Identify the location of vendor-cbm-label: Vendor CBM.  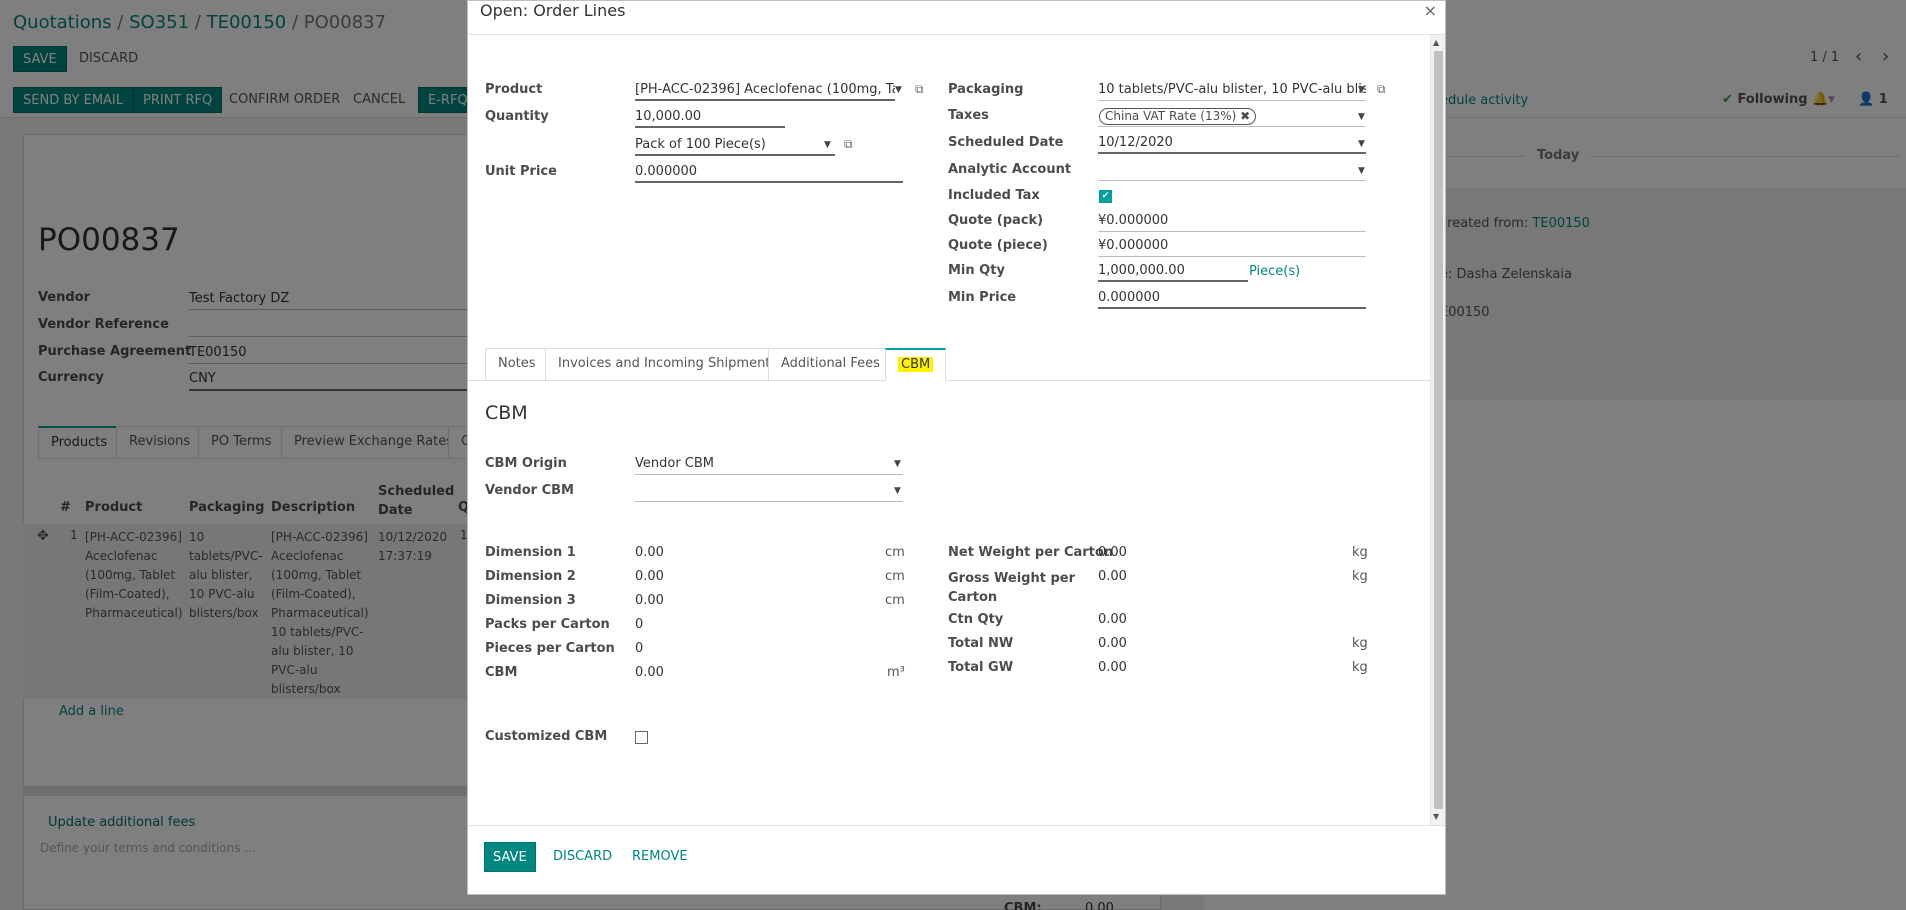
(529, 490).